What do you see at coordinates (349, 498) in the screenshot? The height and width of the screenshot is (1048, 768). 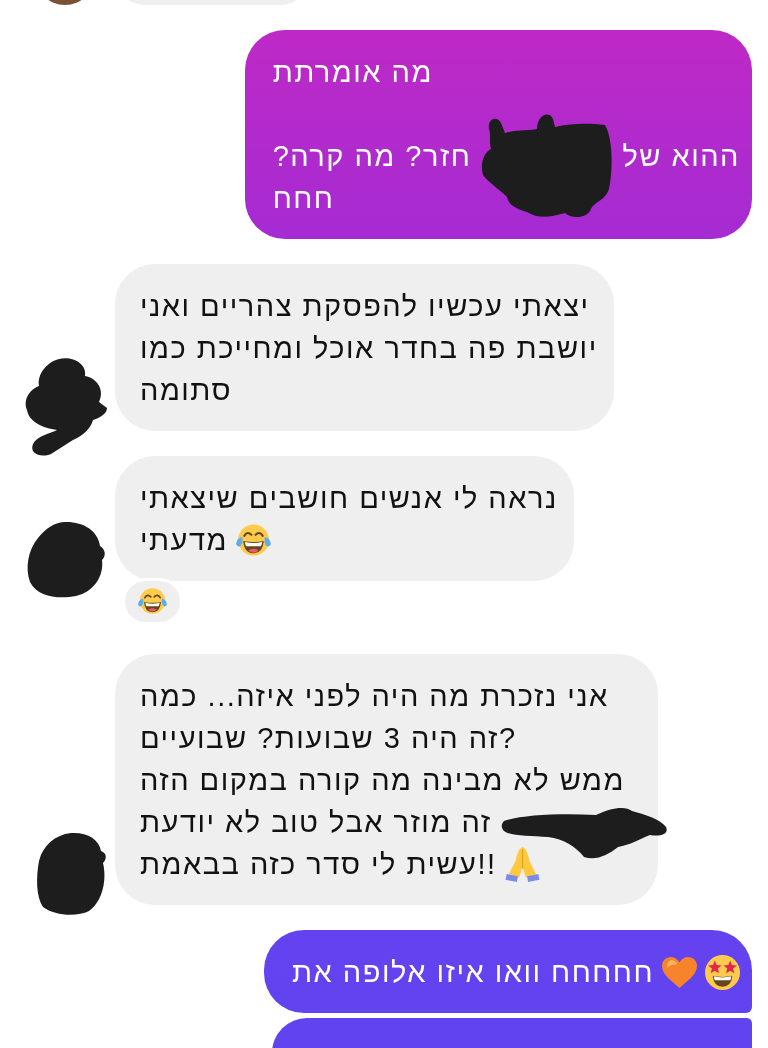 I see `message-text: נראה לי אנשים חושבים שיצאתי` at bounding box center [349, 498].